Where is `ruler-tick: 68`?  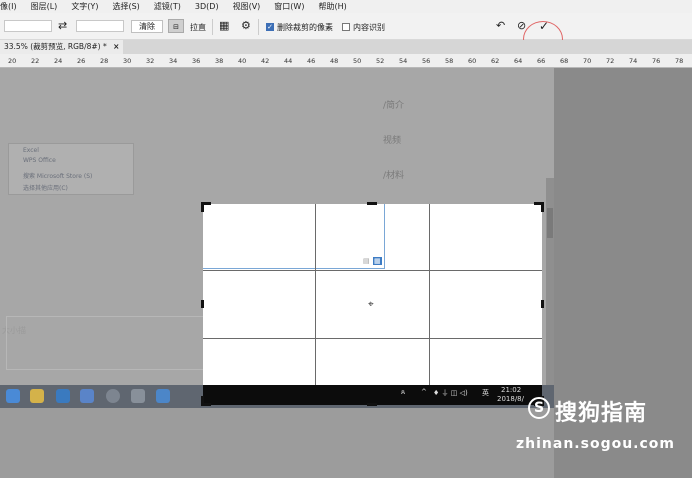
ruler-tick: 68 is located at coordinates (564, 61).